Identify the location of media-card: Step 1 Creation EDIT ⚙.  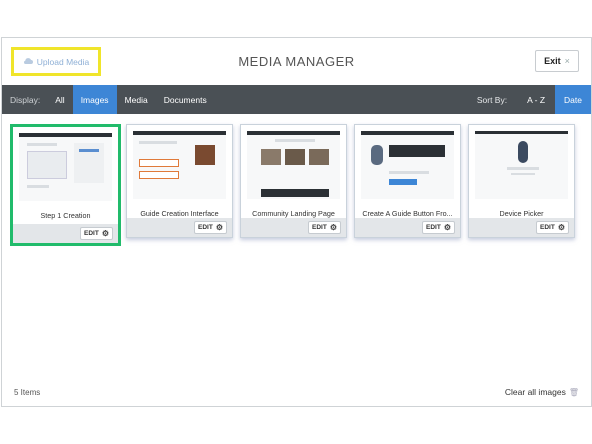
(65, 185).